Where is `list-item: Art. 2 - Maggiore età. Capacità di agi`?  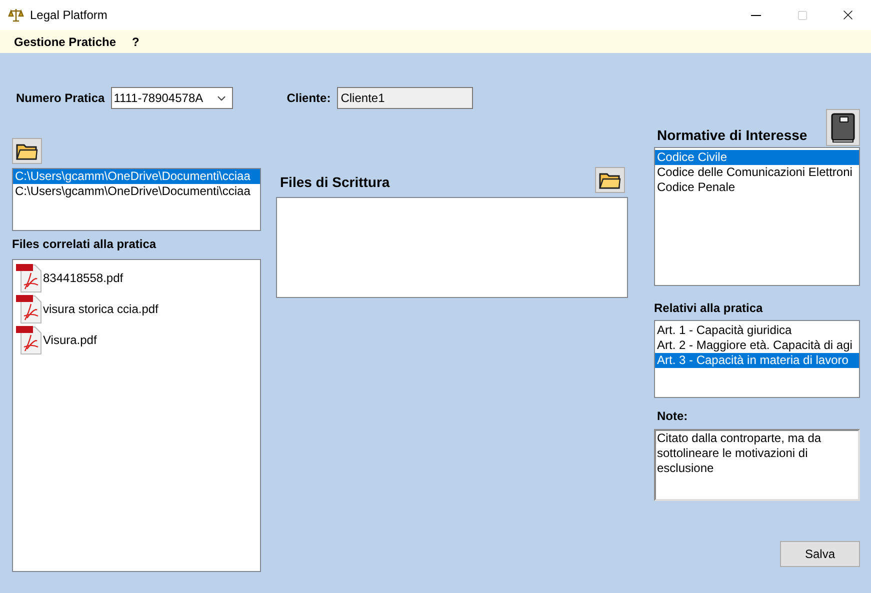 list-item: Art. 2 - Maggiore età. Capacità di agi is located at coordinates (757, 345).